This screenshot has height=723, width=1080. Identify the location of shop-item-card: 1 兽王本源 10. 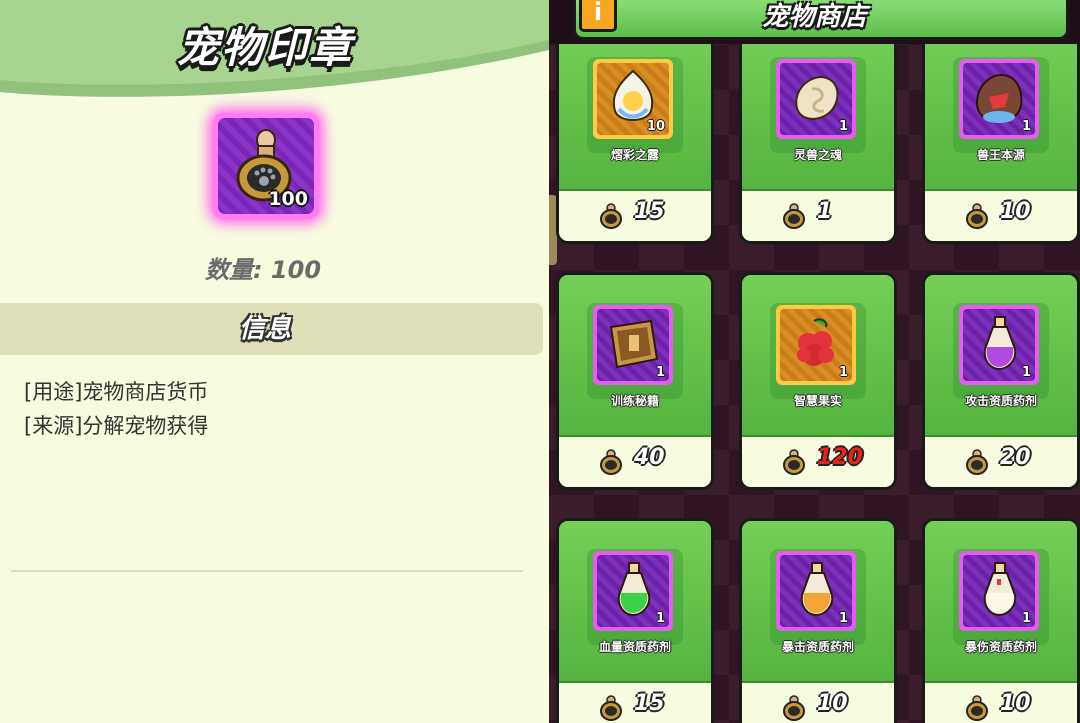
(1001, 135).